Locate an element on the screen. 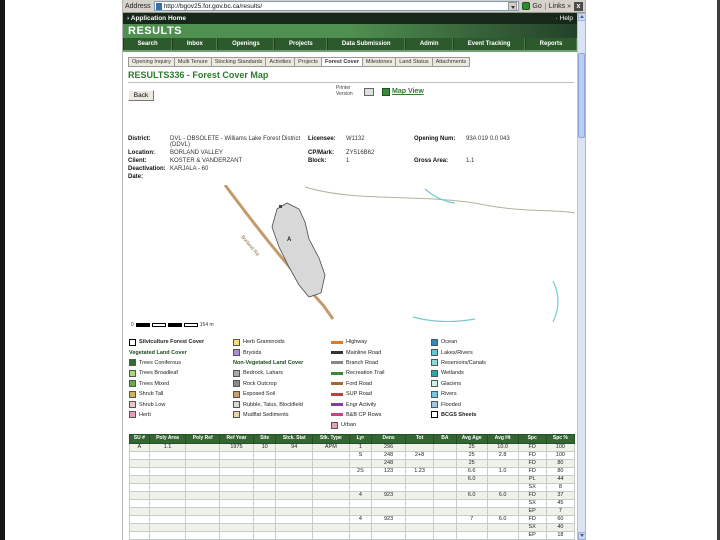 The width and height of the screenshot is (720, 540). sub-tab: Multi Tenure is located at coordinates (192, 62).